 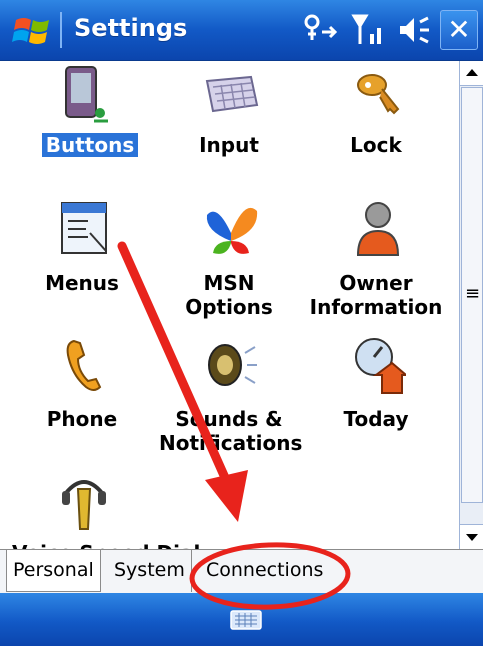 I want to click on tab-personal: Personal, so click(x=53, y=571).